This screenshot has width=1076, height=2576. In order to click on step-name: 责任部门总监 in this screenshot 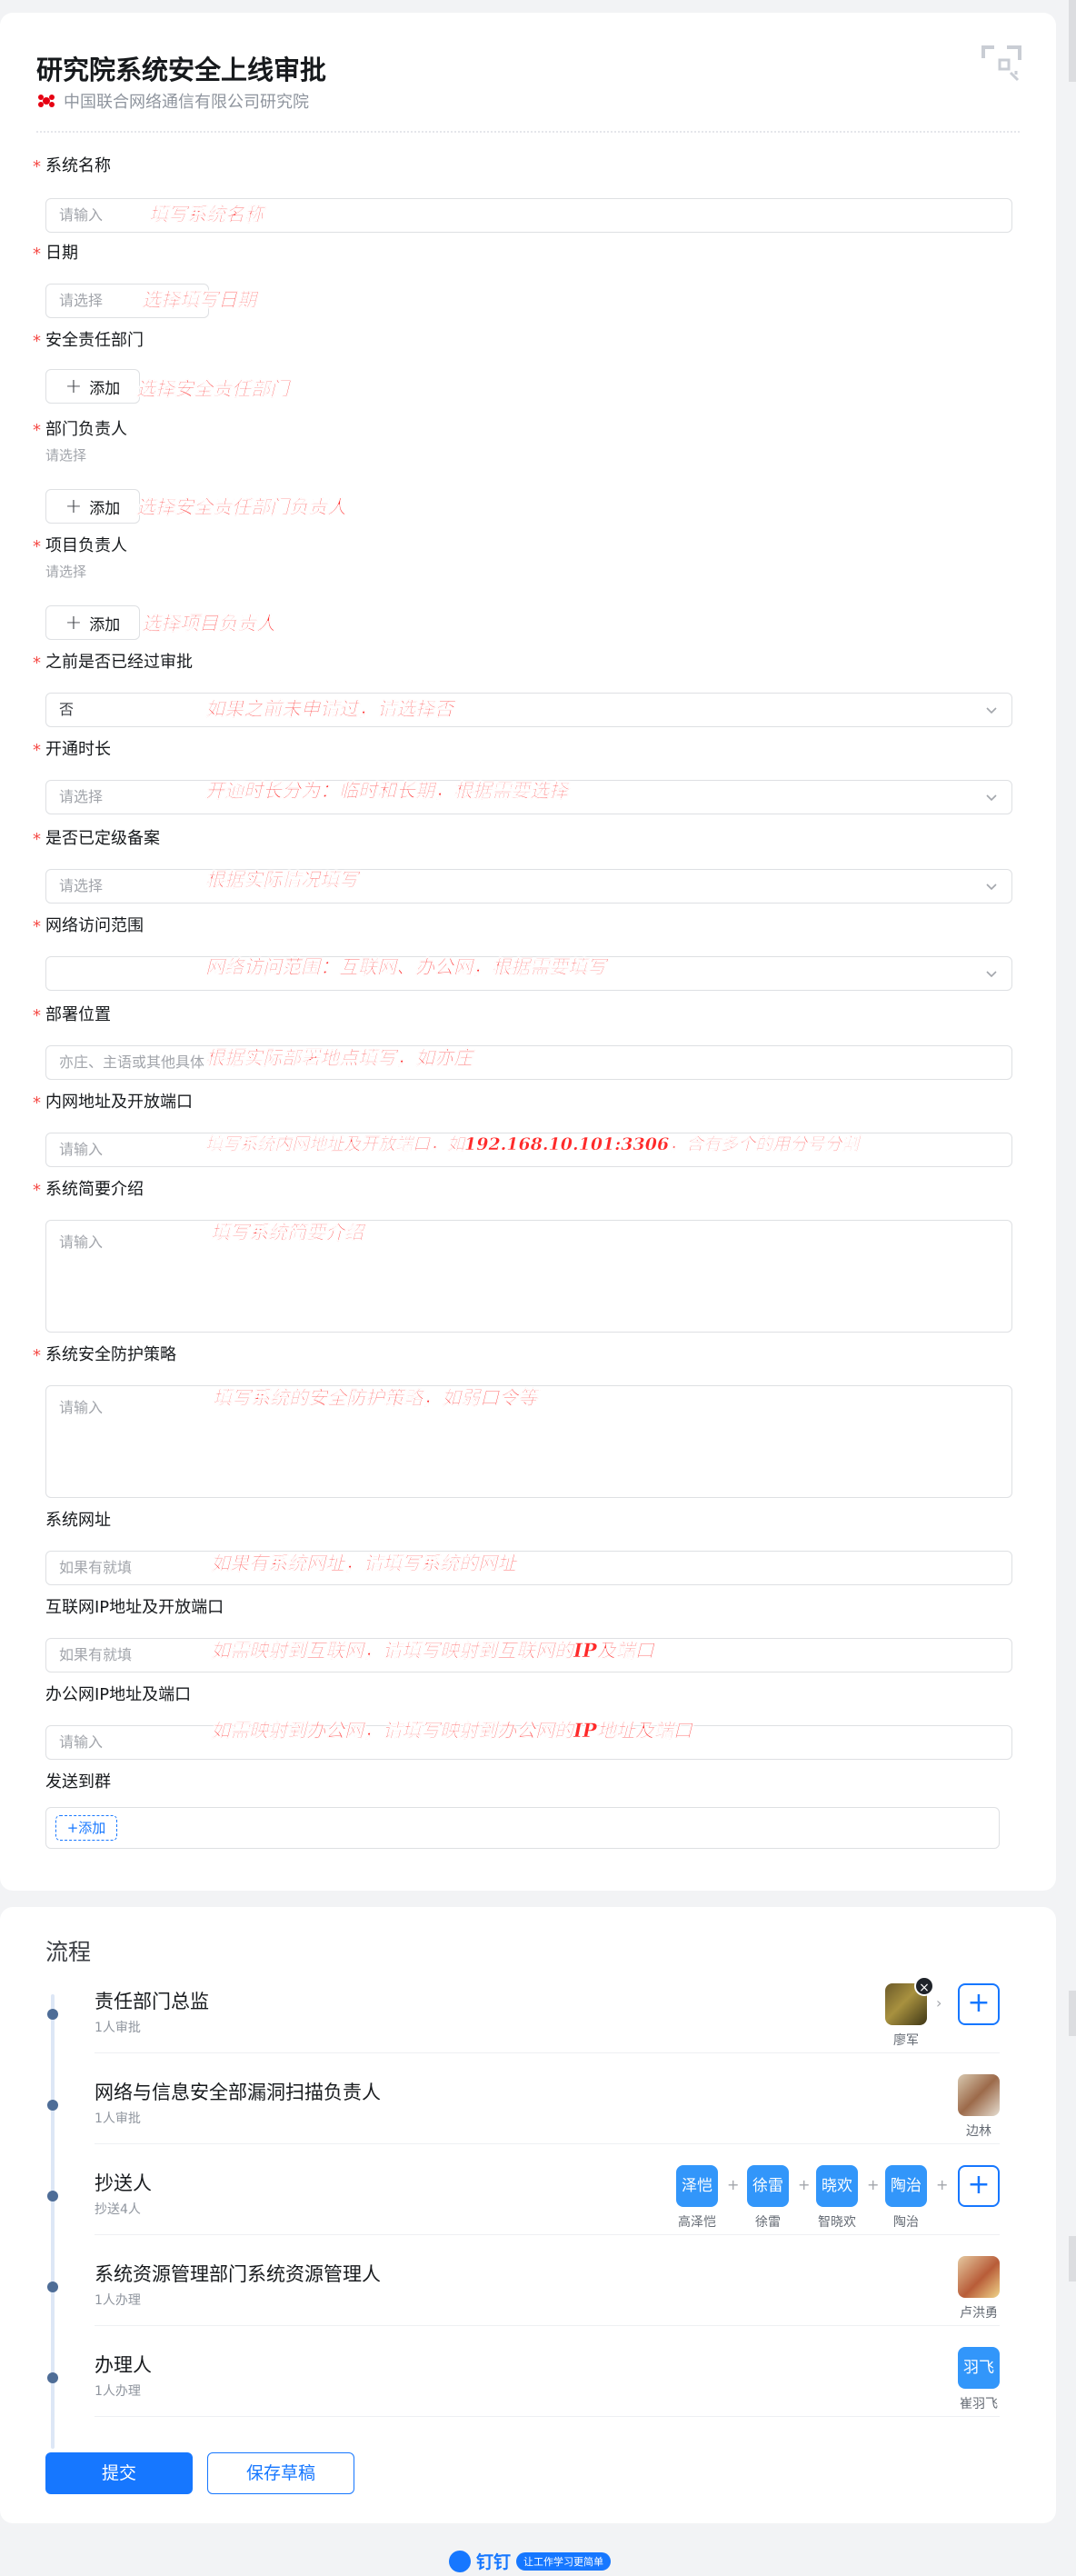, I will do `click(152, 2002)`.